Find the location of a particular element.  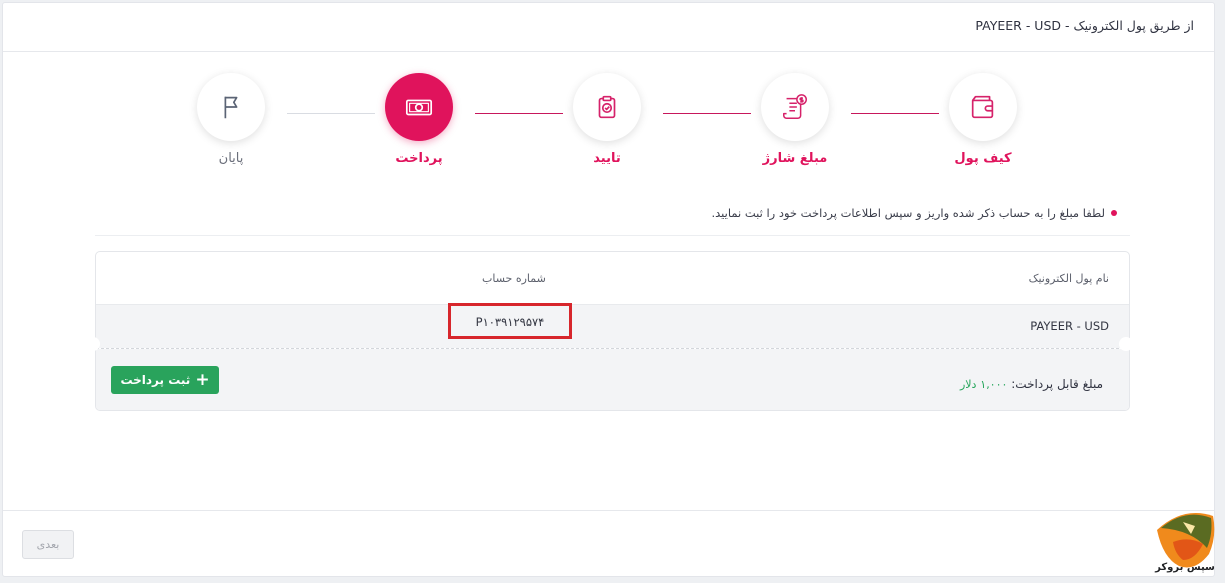

column-header-account-number: شماره حساب is located at coordinates (514, 278).